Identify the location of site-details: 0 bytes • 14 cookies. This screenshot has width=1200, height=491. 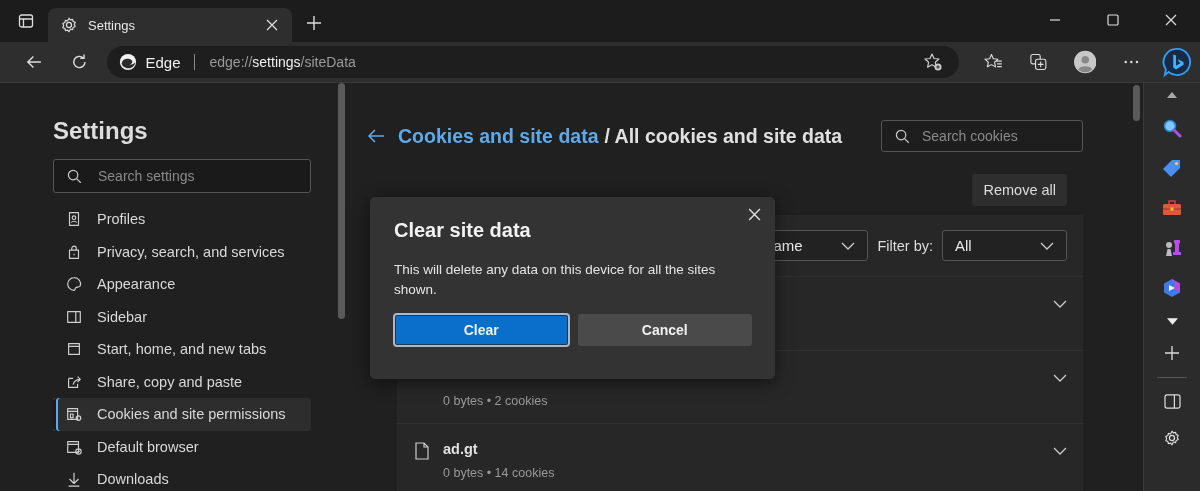
(499, 473).